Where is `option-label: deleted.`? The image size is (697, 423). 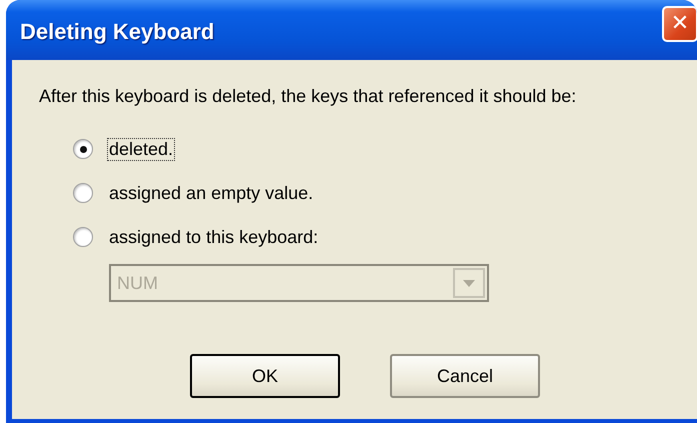
option-label: deleted. is located at coordinates (141, 149).